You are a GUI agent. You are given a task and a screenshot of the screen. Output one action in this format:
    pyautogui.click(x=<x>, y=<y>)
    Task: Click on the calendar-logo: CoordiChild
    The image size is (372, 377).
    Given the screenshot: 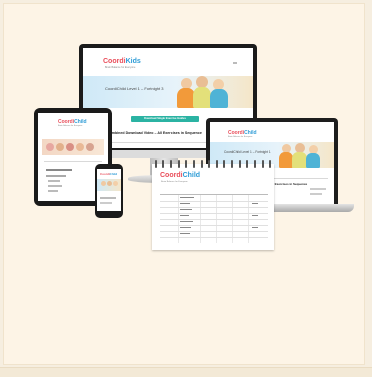 What is the action you would take?
    pyautogui.click(x=180, y=175)
    